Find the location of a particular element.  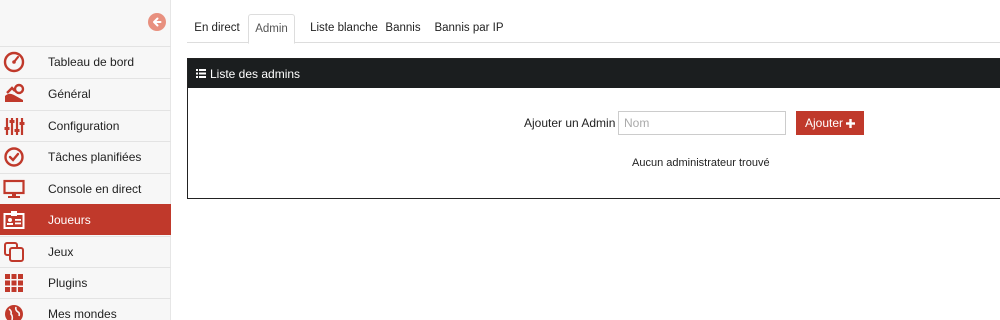

collapse-sidebar-button is located at coordinates (157, 22).